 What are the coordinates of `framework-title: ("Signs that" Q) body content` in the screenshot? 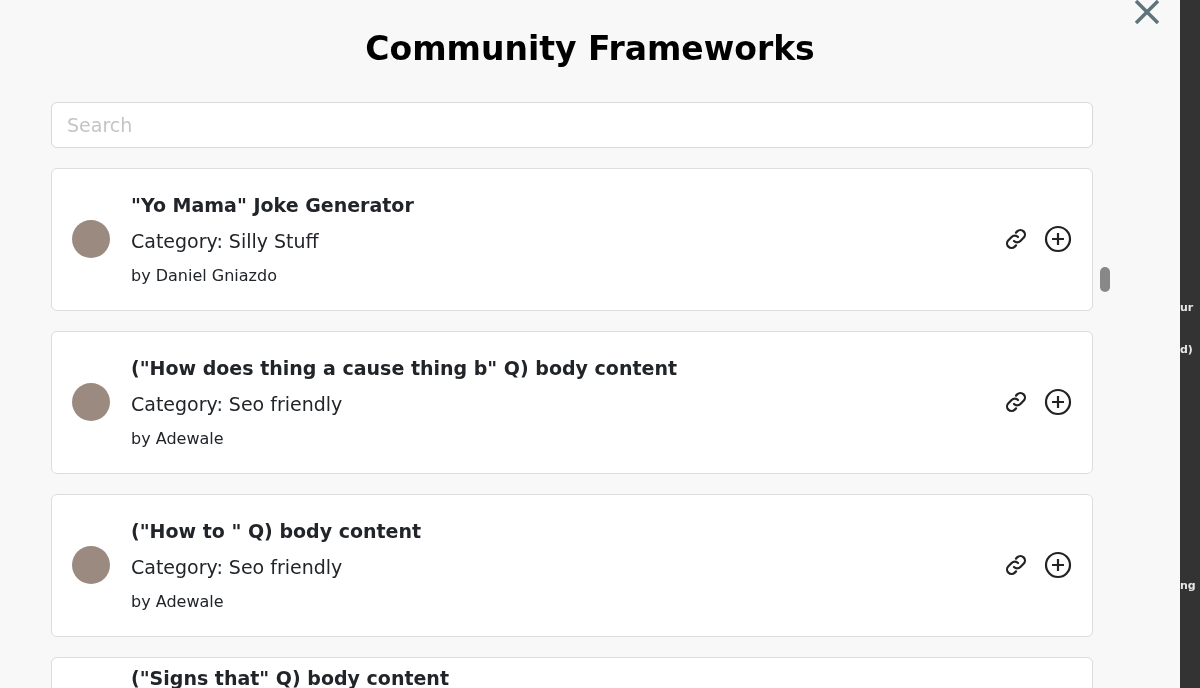 It's located at (290, 676).